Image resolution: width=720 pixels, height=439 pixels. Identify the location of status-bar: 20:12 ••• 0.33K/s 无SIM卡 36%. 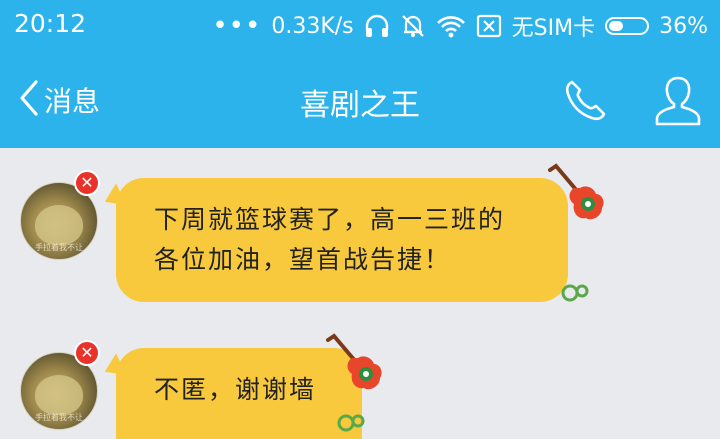
(360, 26).